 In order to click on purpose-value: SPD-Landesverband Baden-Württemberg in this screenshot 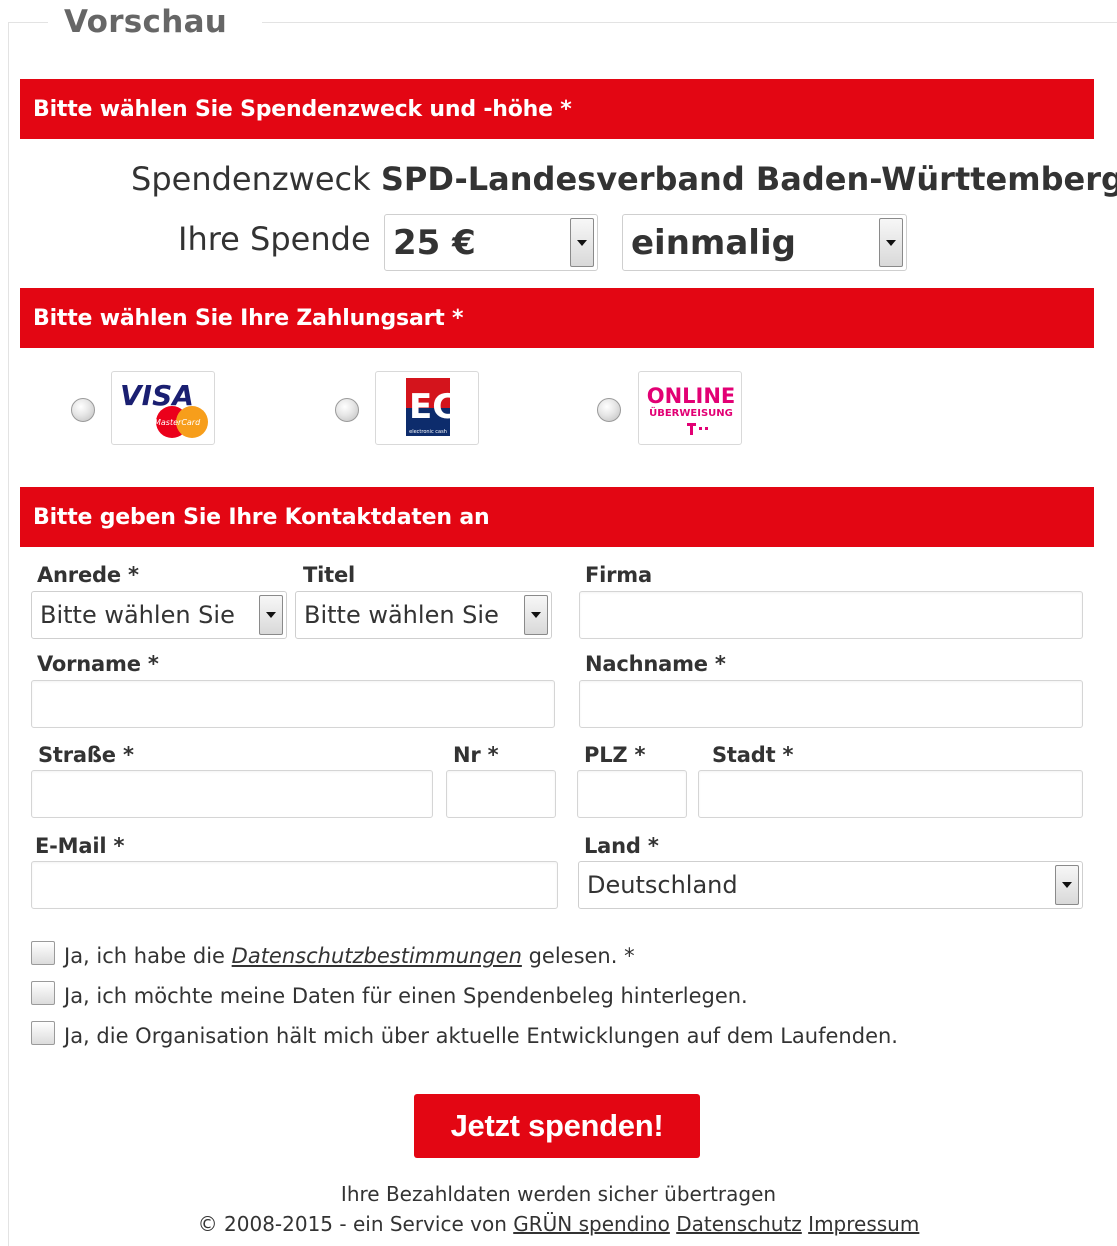, I will do `click(748, 179)`.